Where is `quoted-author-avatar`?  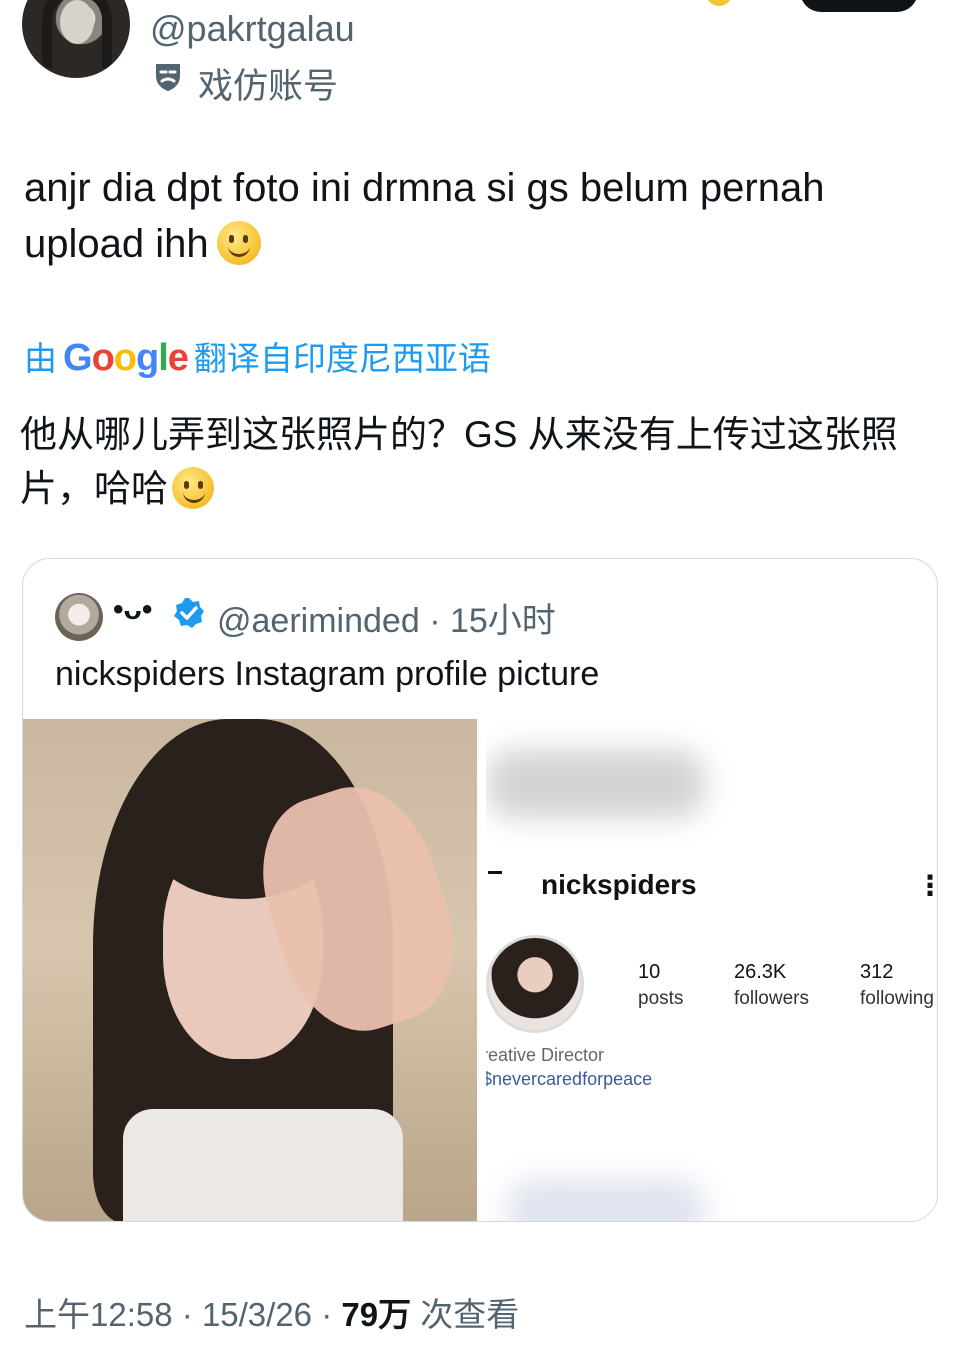 quoted-author-avatar is located at coordinates (79, 617).